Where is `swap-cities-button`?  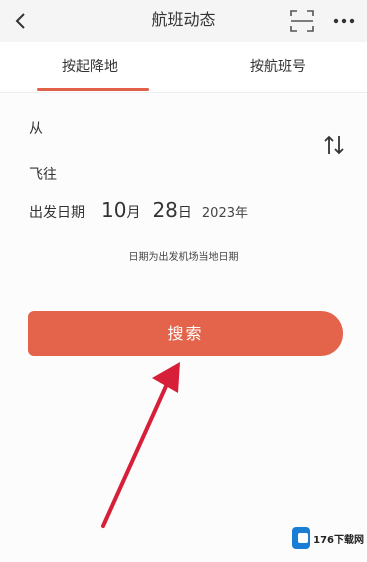 swap-cities-button is located at coordinates (334, 145).